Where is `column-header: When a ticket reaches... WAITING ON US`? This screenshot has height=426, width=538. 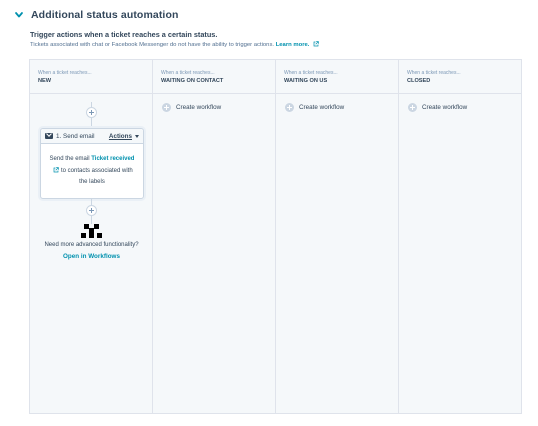 column-header: When a ticket reaches... WAITING ON US is located at coordinates (337, 77).